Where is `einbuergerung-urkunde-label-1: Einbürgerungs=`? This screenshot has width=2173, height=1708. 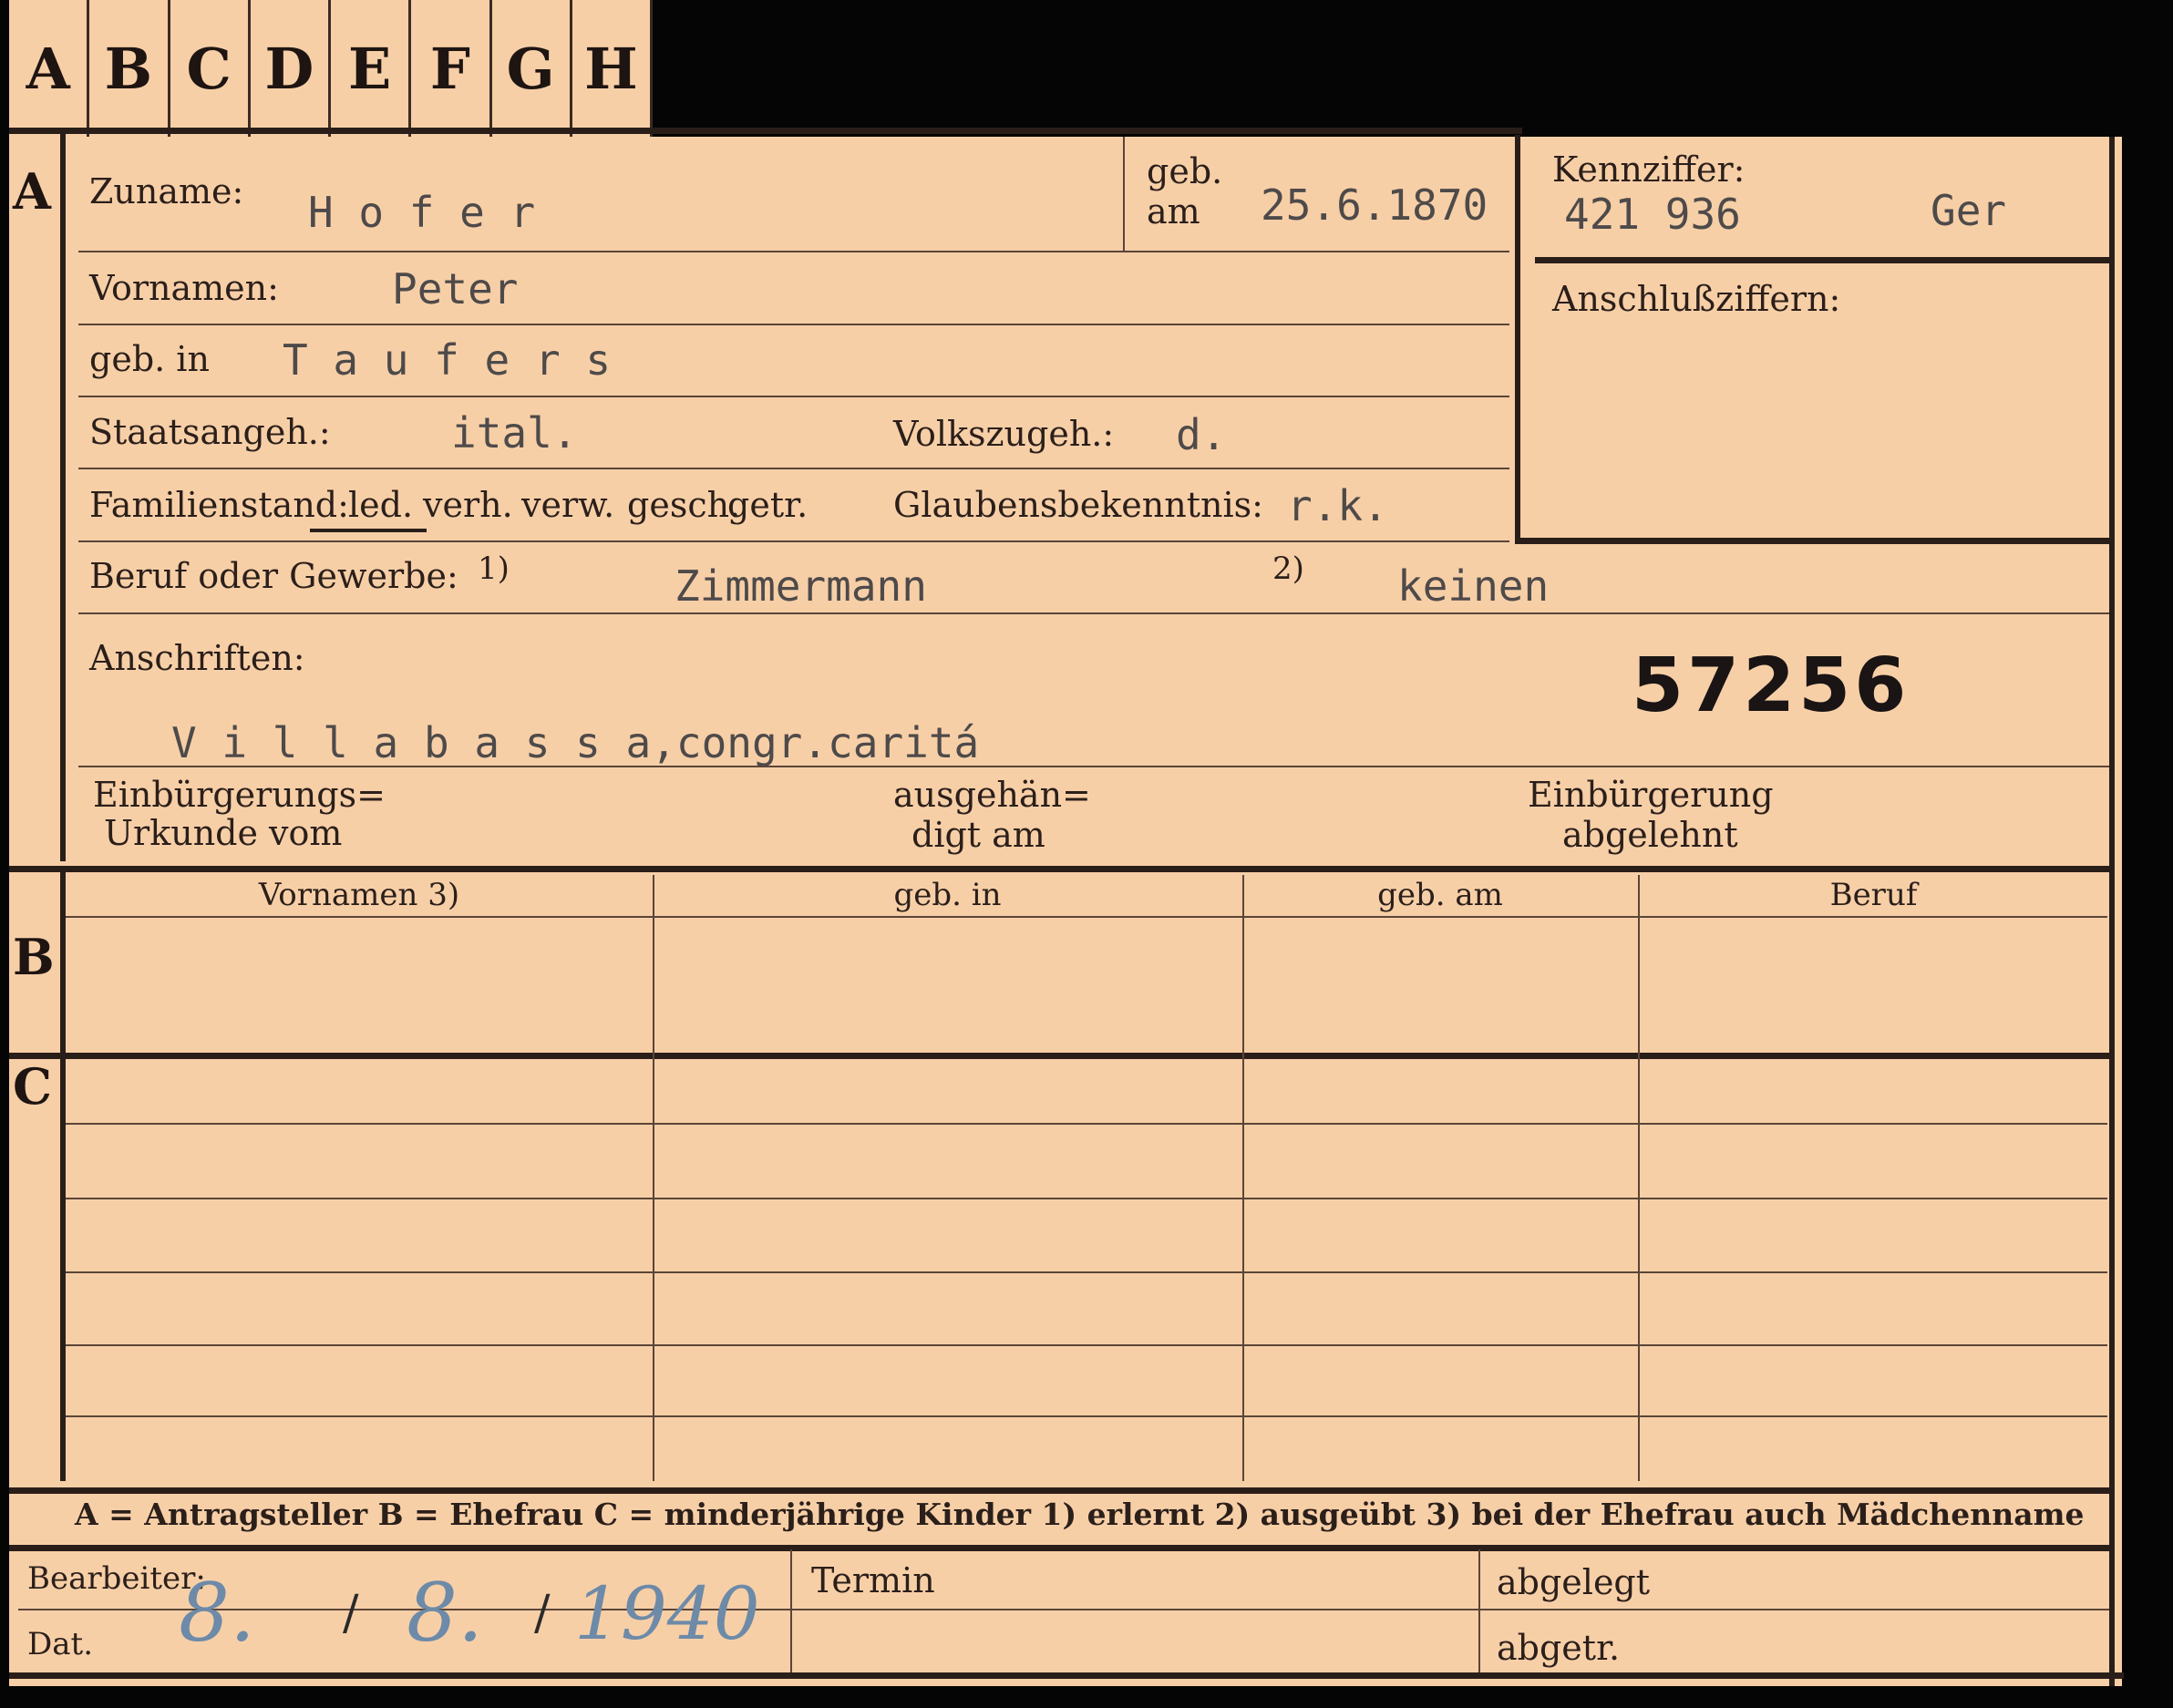 einbuergerung-urkunde-label-1: Einbürgerungs= is located at coordinates (240, 795).